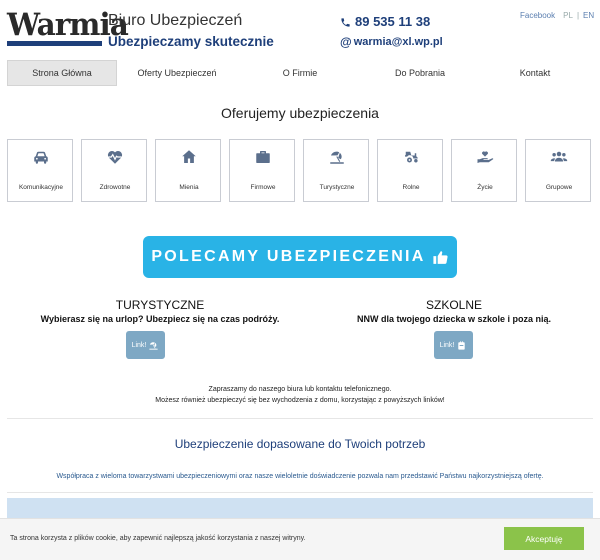  What do you see at coordinates (462, 345) in the screenshot?
I see `school-bag-icon` at bounding box center [462, 345].